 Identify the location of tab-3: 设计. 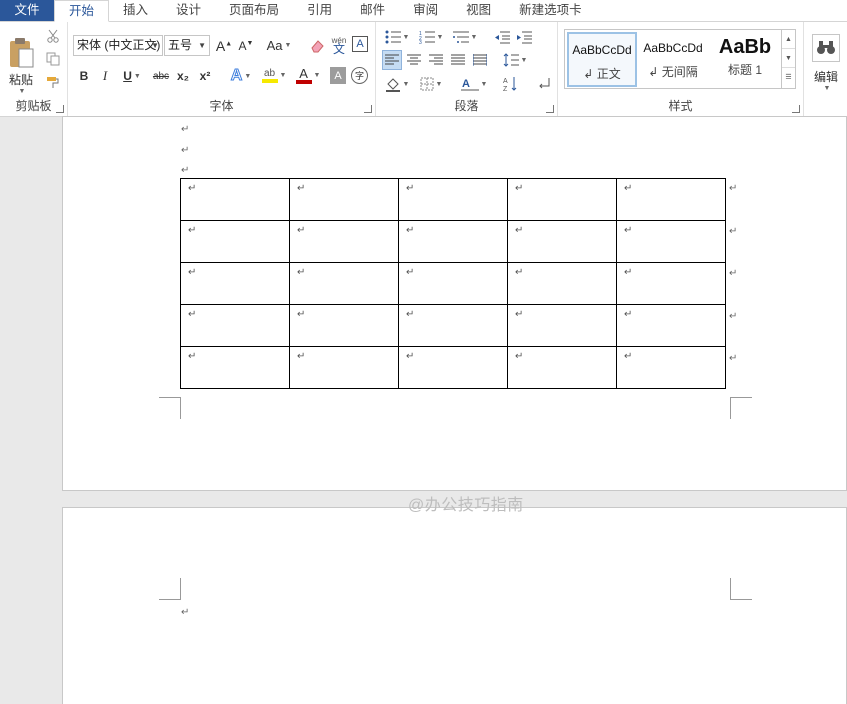
(188, 10).